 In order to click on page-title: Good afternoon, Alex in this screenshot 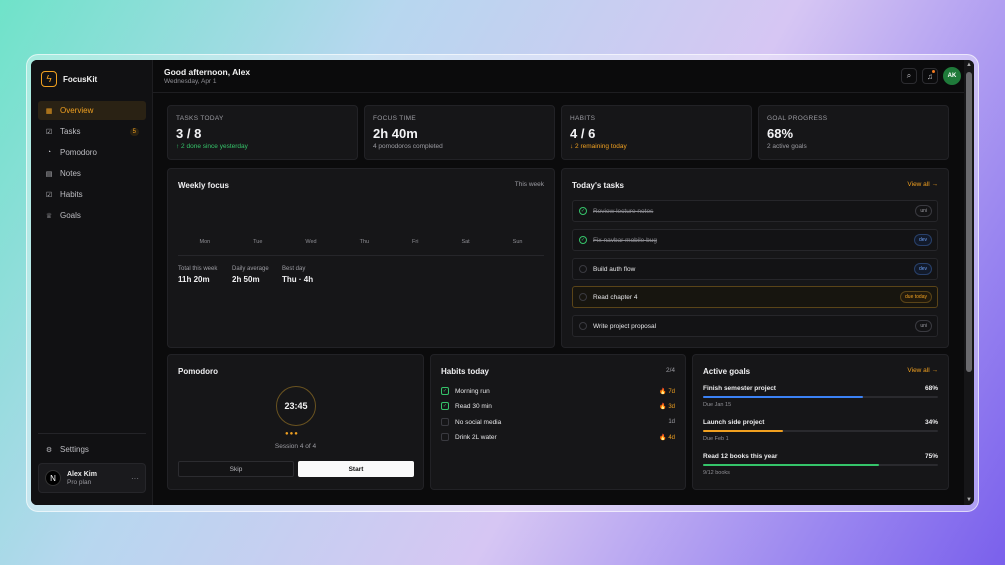, I will do `click(207, 72)`.